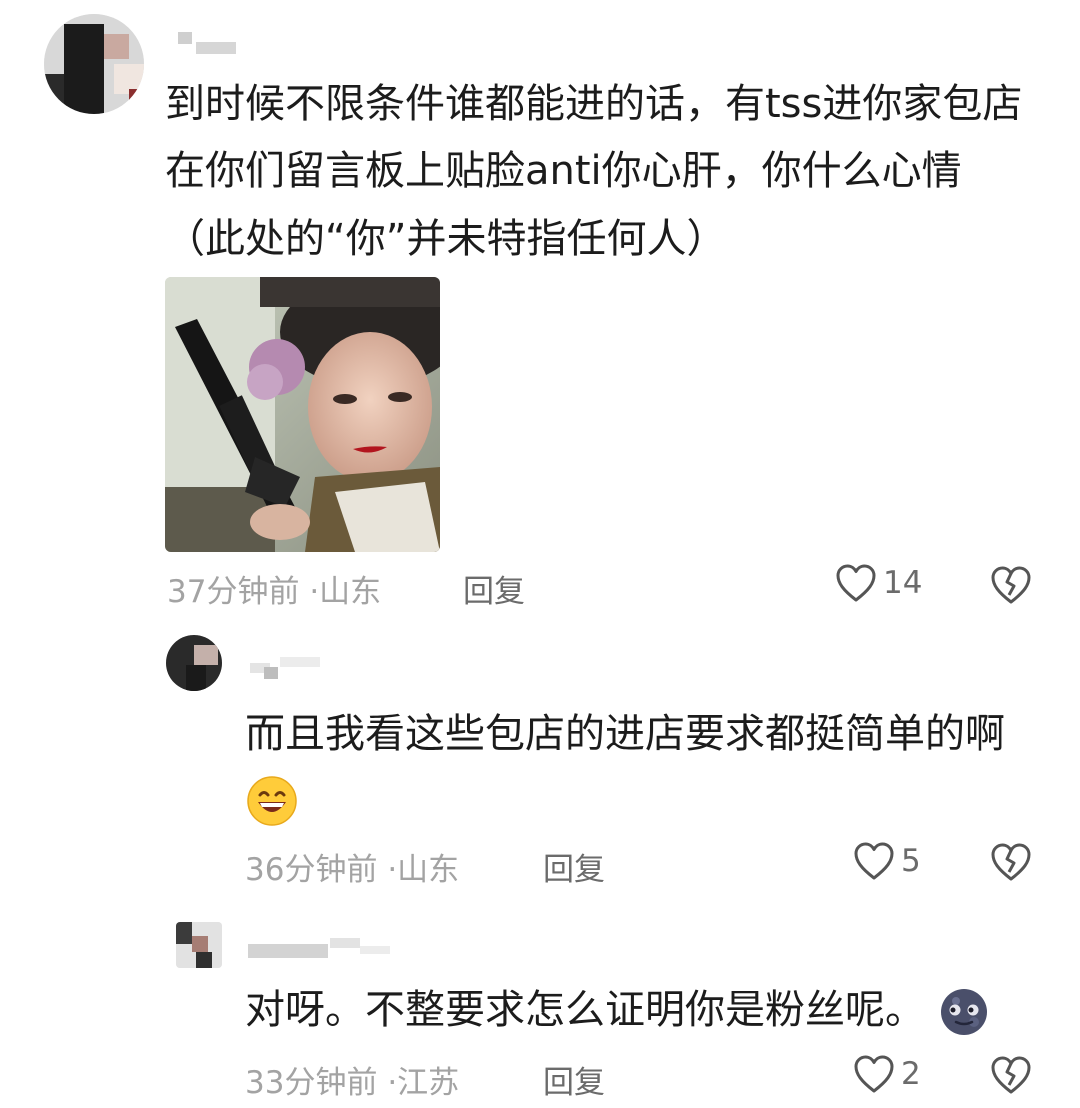  Describe the element at coordinates (563, 171) in the screenshot. I see `comment-text-line: 在你们留言板上贴脸anti你心肝，你什么心情` at that location.